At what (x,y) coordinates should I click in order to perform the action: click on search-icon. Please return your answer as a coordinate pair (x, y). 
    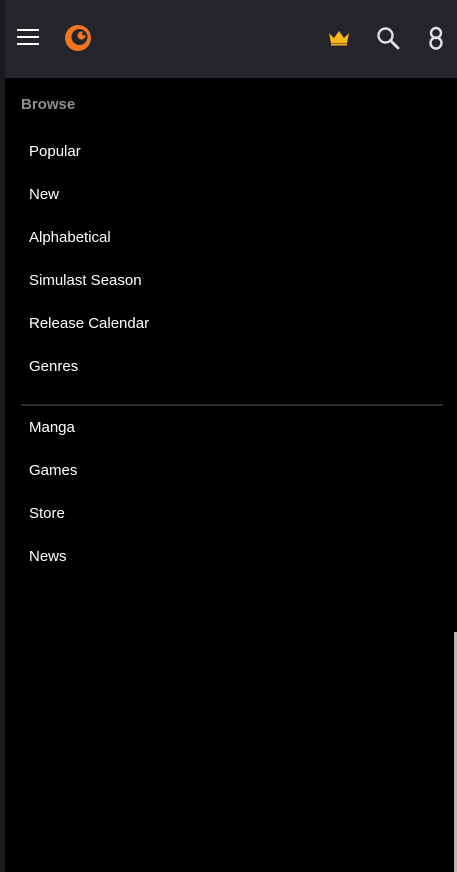
    Looking at the image, I should click on (388, 38).